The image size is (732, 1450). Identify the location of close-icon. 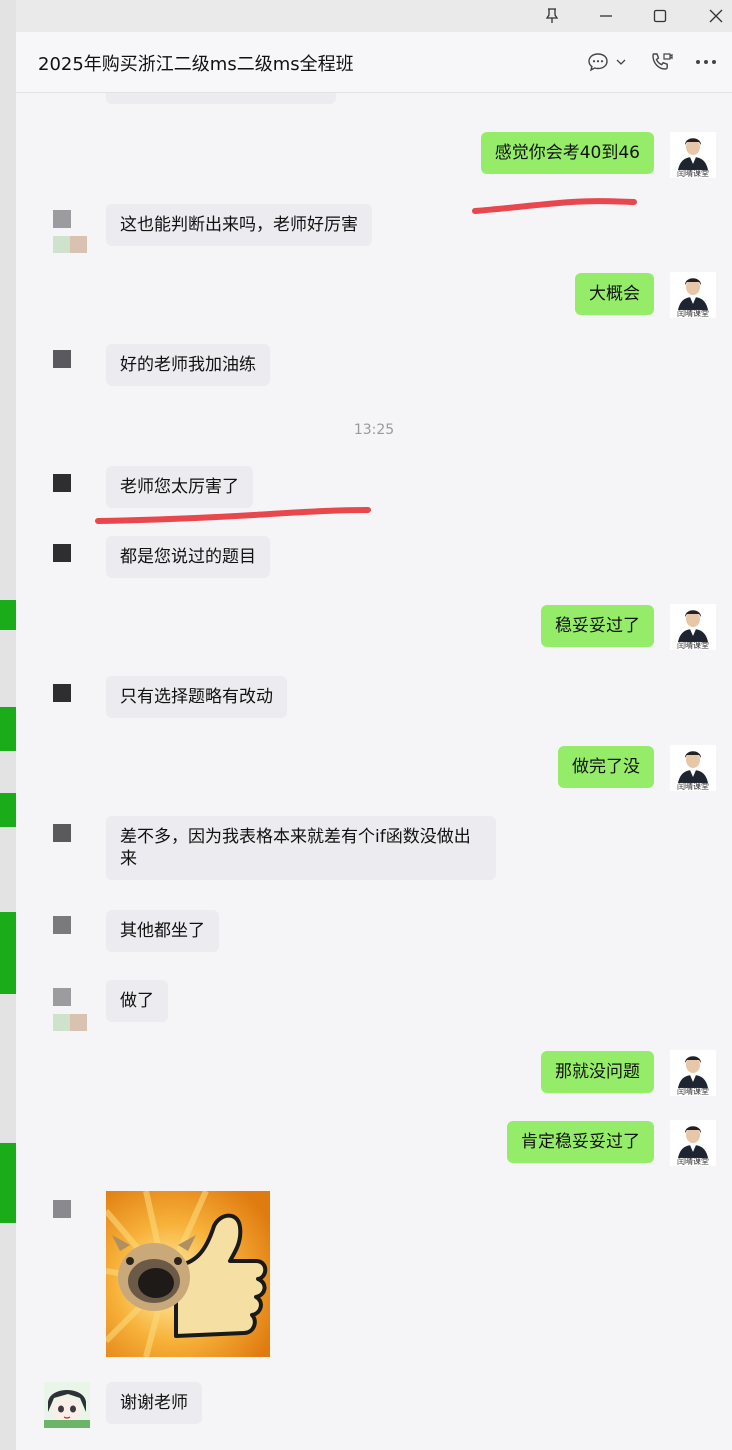
(716, 16).